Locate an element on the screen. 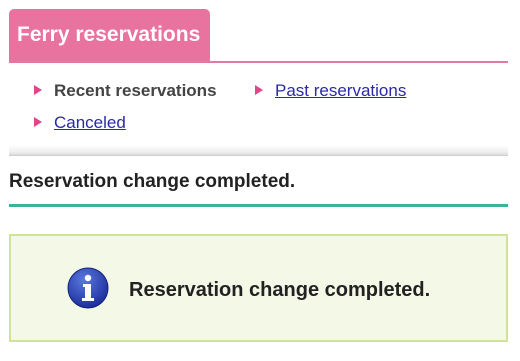 The image size is (520, 361). info-icon is located at coordinates (88, 288).